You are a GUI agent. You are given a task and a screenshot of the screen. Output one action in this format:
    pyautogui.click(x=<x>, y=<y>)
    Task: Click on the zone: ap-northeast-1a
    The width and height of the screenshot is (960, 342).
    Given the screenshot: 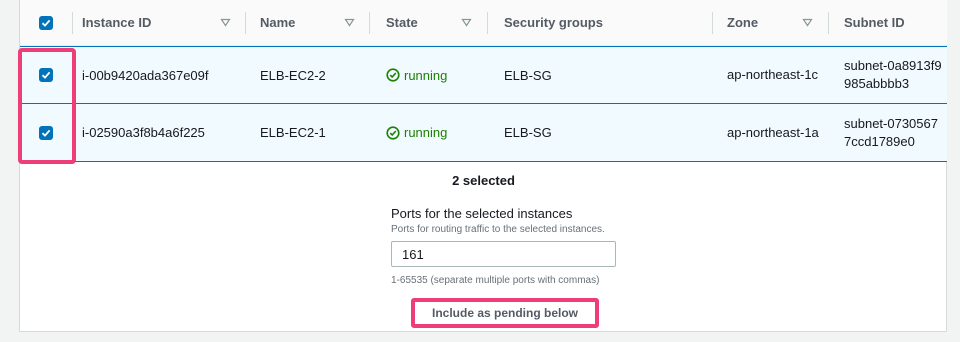 What is the action you would take?
    pyautogui.click(x=773, y=132)
    